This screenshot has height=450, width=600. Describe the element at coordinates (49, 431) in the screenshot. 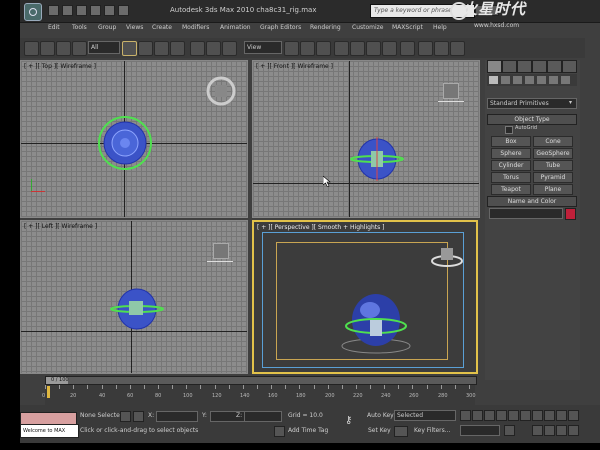

I see `maxscript-welcome: Welcome to MAX` at that location.